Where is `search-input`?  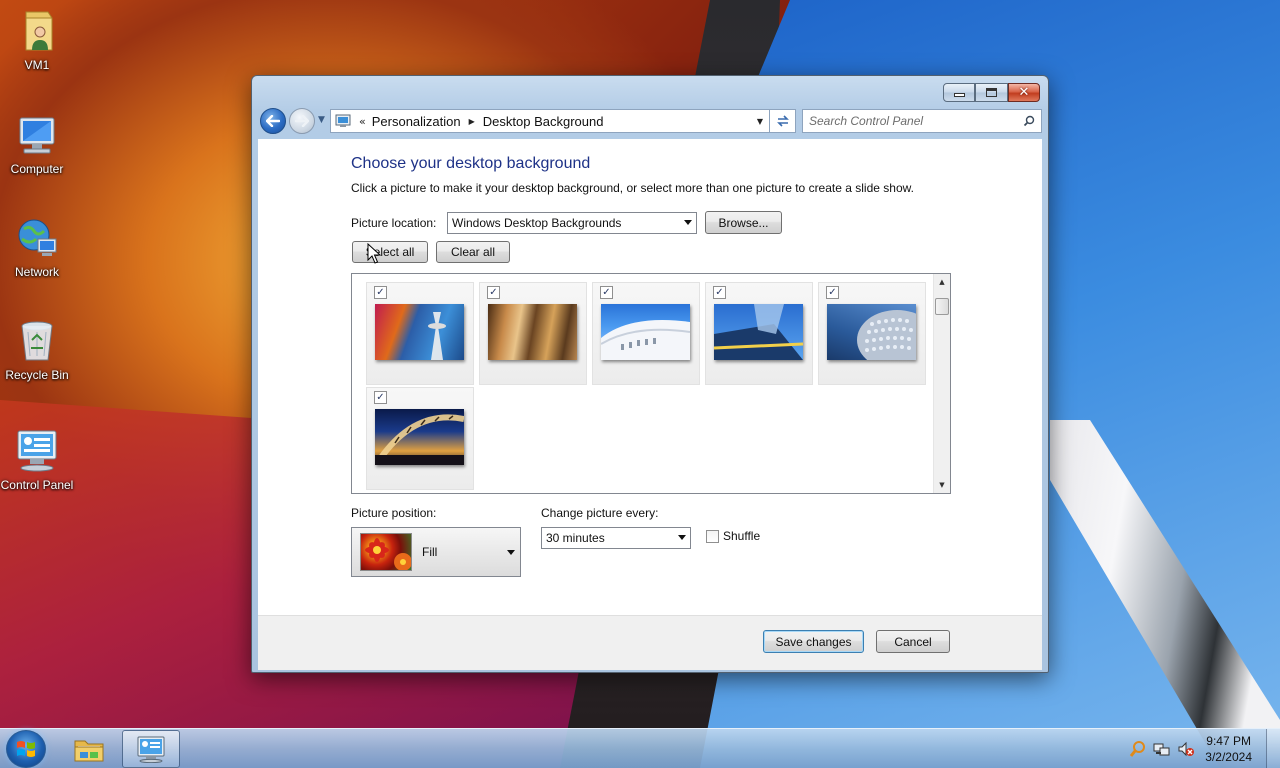 search-input is located at coordinates (912, 121).